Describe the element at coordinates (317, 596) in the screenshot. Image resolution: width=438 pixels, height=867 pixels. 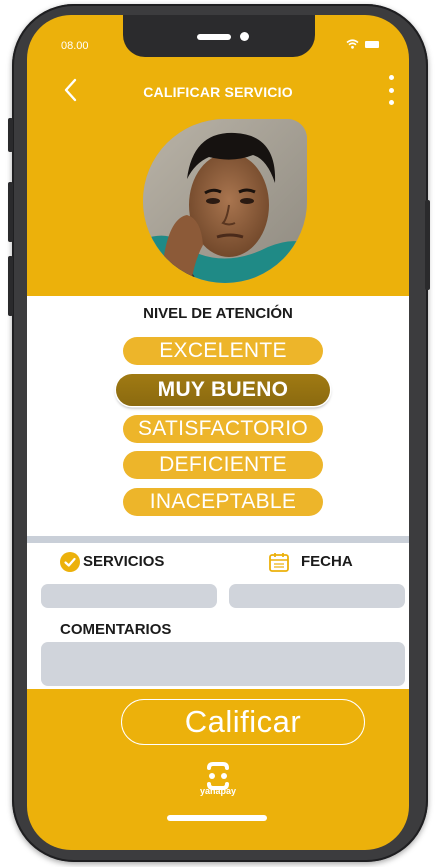
I see `fecha-field` at that location.